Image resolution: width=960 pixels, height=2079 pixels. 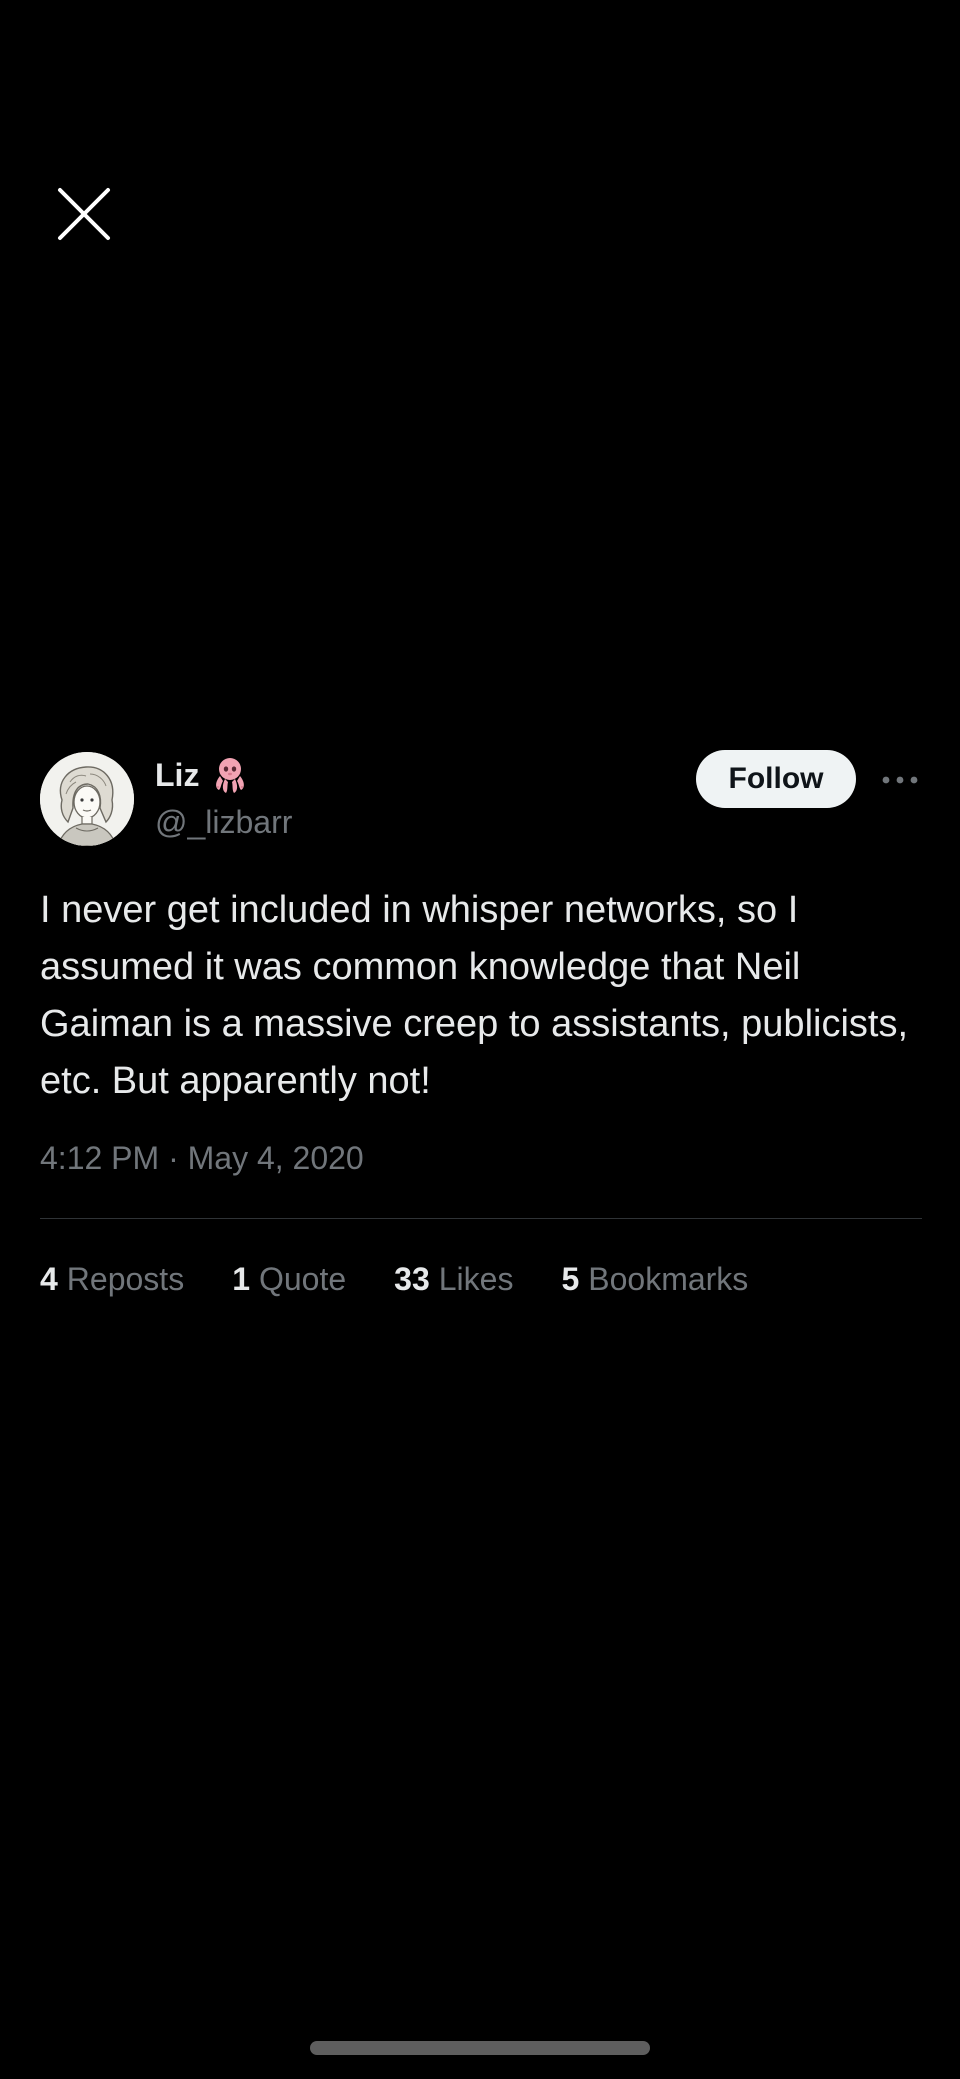 I want to click on follow-button: Follow, so click(x=776, y=779).